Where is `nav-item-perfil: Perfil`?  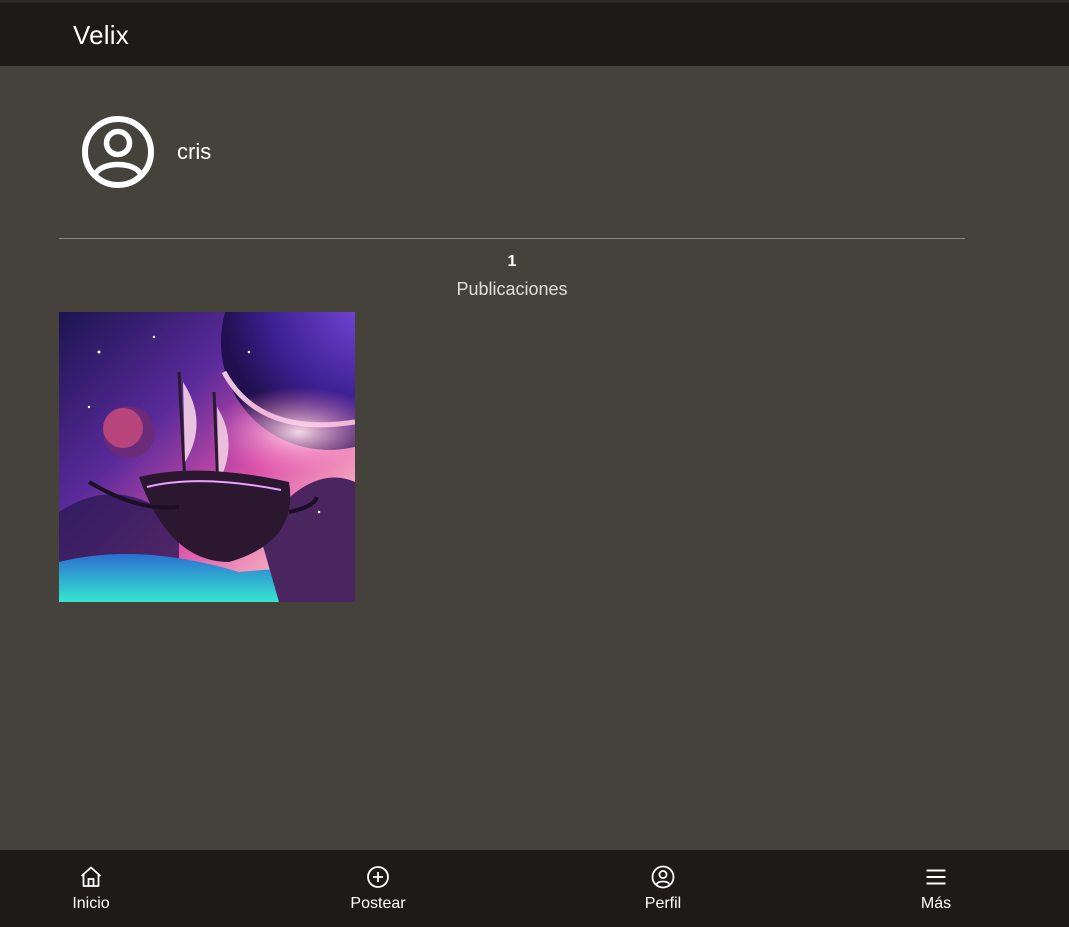 nav-item-perfil: Perfil is located at coordinates (663, 889).